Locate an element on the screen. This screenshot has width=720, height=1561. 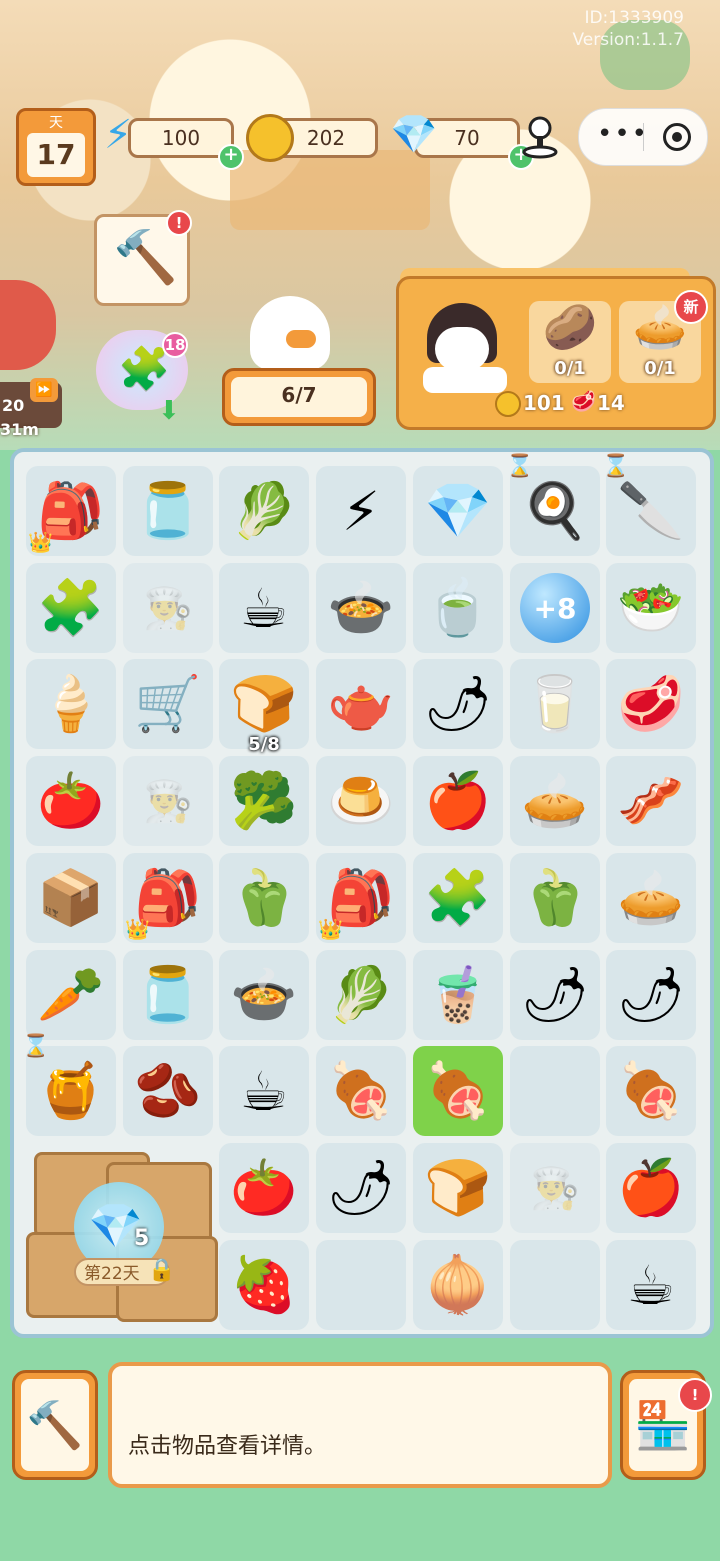
grill-tray-icon: 🍳 is located at coordinates (555, 510).